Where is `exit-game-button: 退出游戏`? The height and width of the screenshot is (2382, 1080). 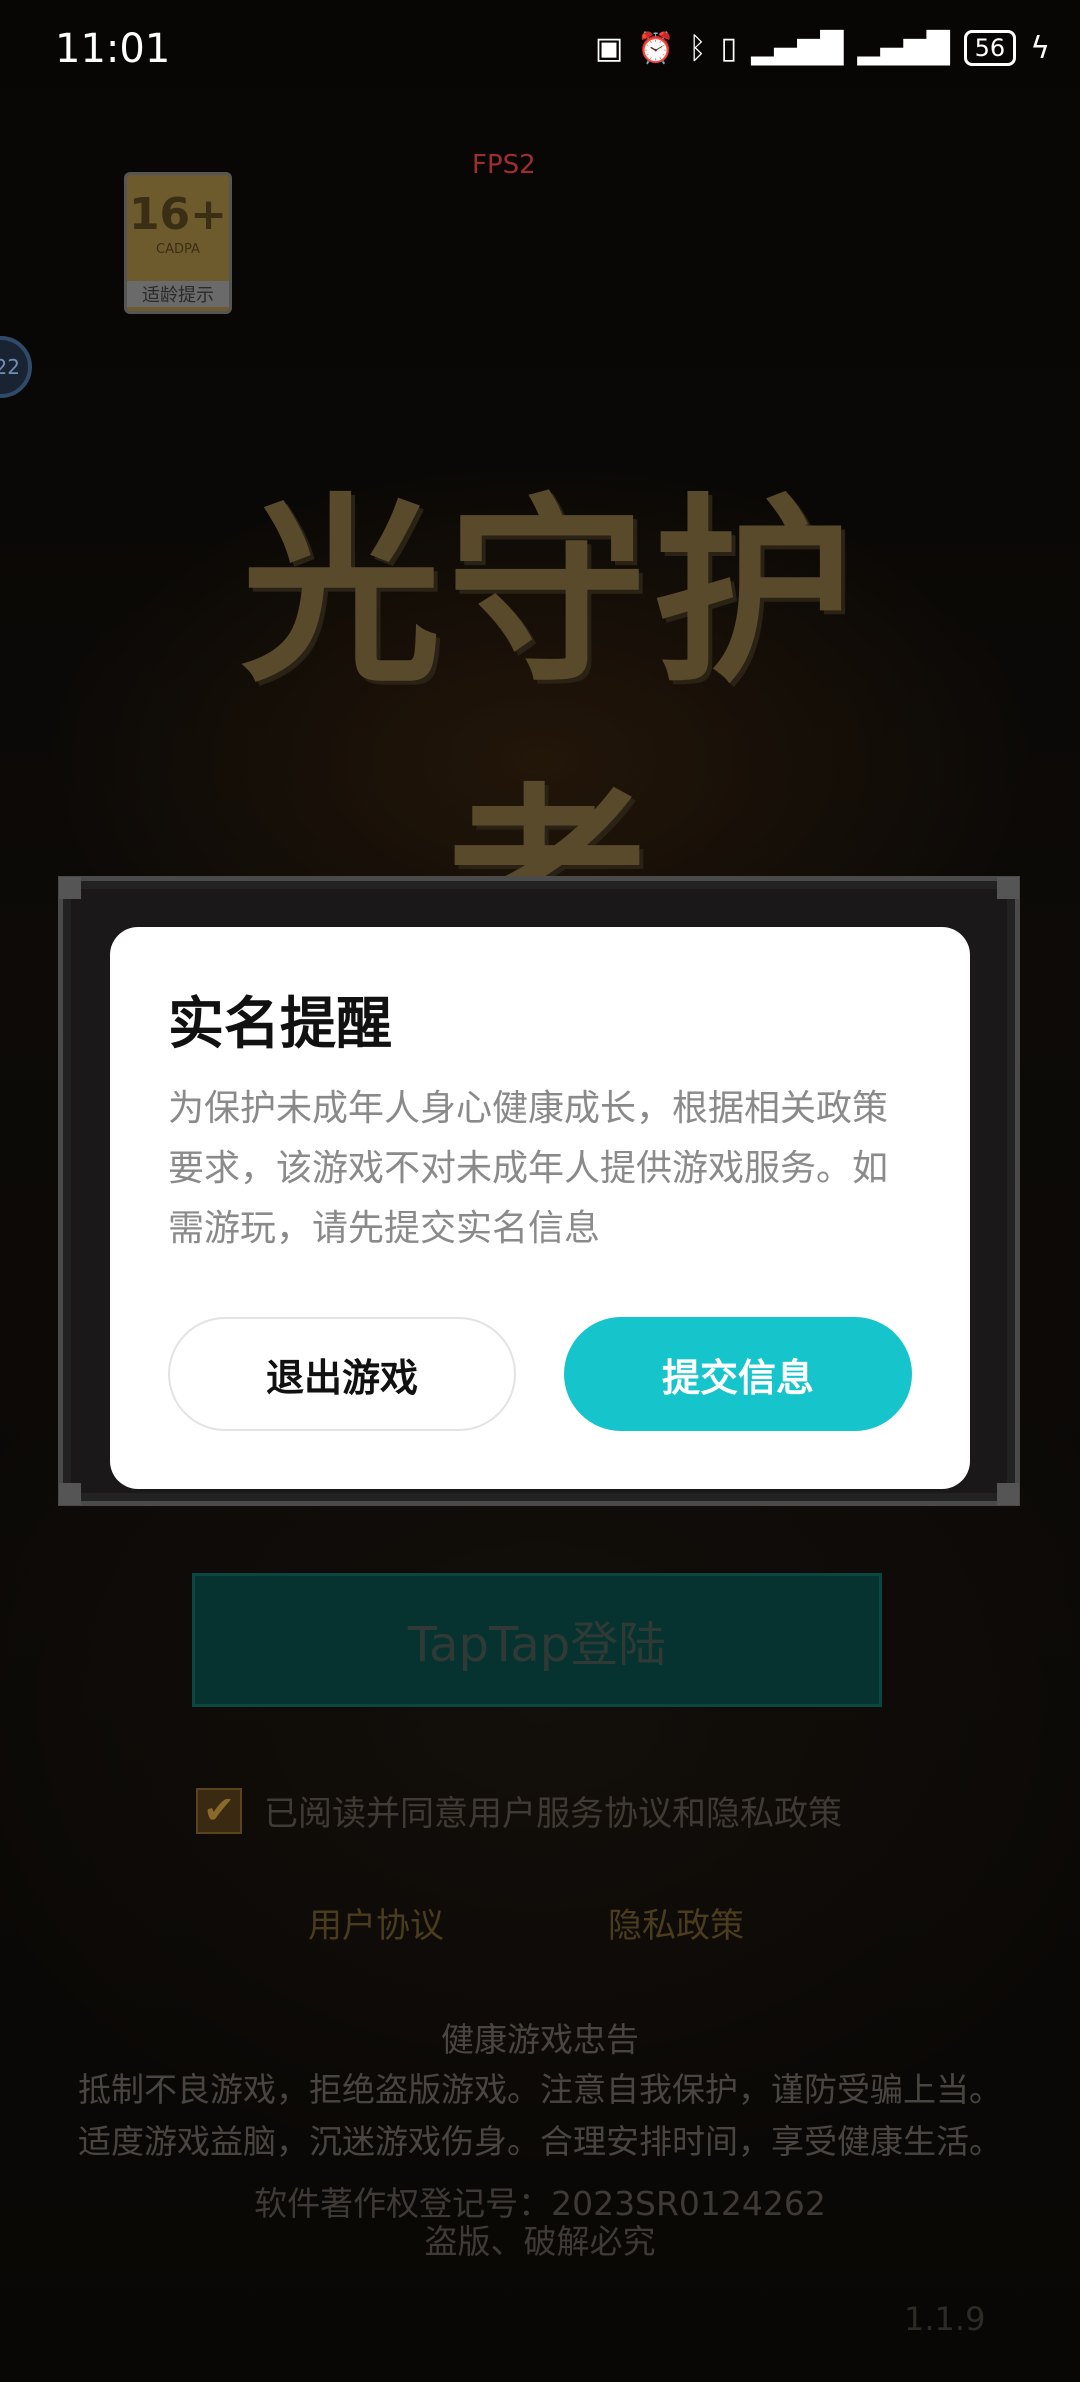
exit-game-button: 退出游戏 is located at coordinates (342, 1374).